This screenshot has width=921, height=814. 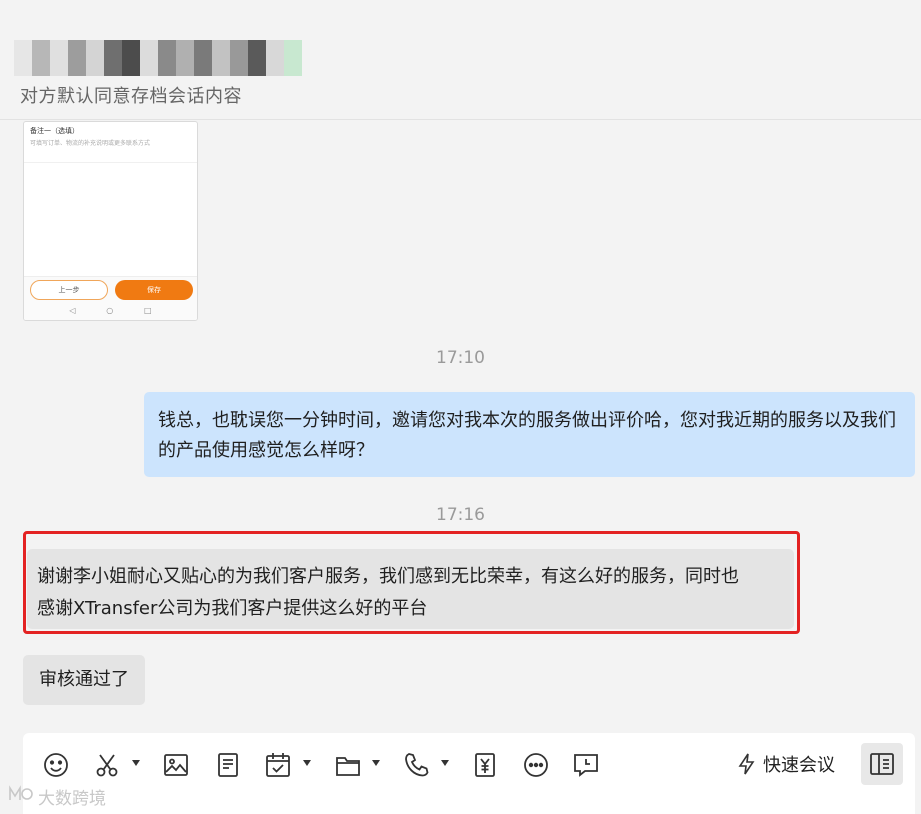 I want to click on quick-meeting-button: 快速会议, so click(x=785, y=764).